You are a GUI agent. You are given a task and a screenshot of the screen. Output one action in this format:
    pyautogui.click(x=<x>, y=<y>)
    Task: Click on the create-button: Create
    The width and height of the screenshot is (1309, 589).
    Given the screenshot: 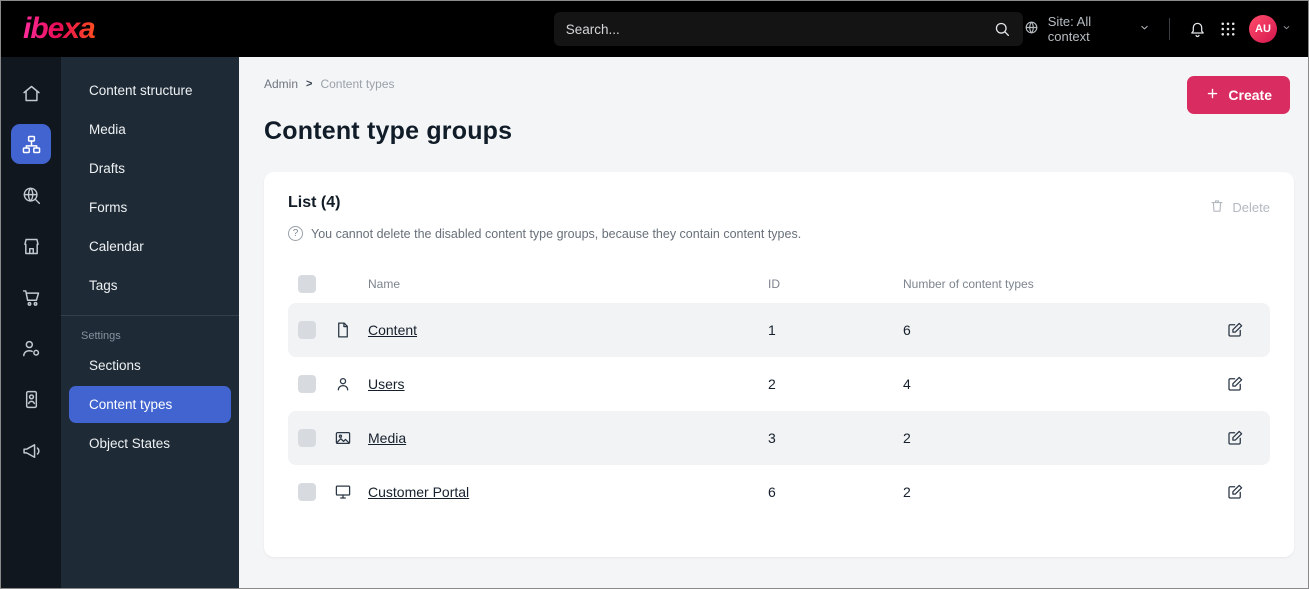 What is the action you would take?
    pyautogui.click(x=1238, y=95)
    